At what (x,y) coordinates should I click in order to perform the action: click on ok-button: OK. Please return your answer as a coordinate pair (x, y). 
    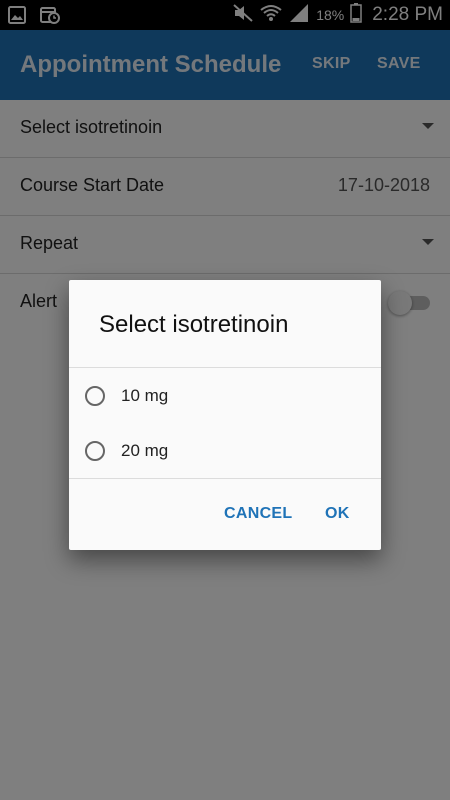
    Looking at the image, I should click on (337, 514).